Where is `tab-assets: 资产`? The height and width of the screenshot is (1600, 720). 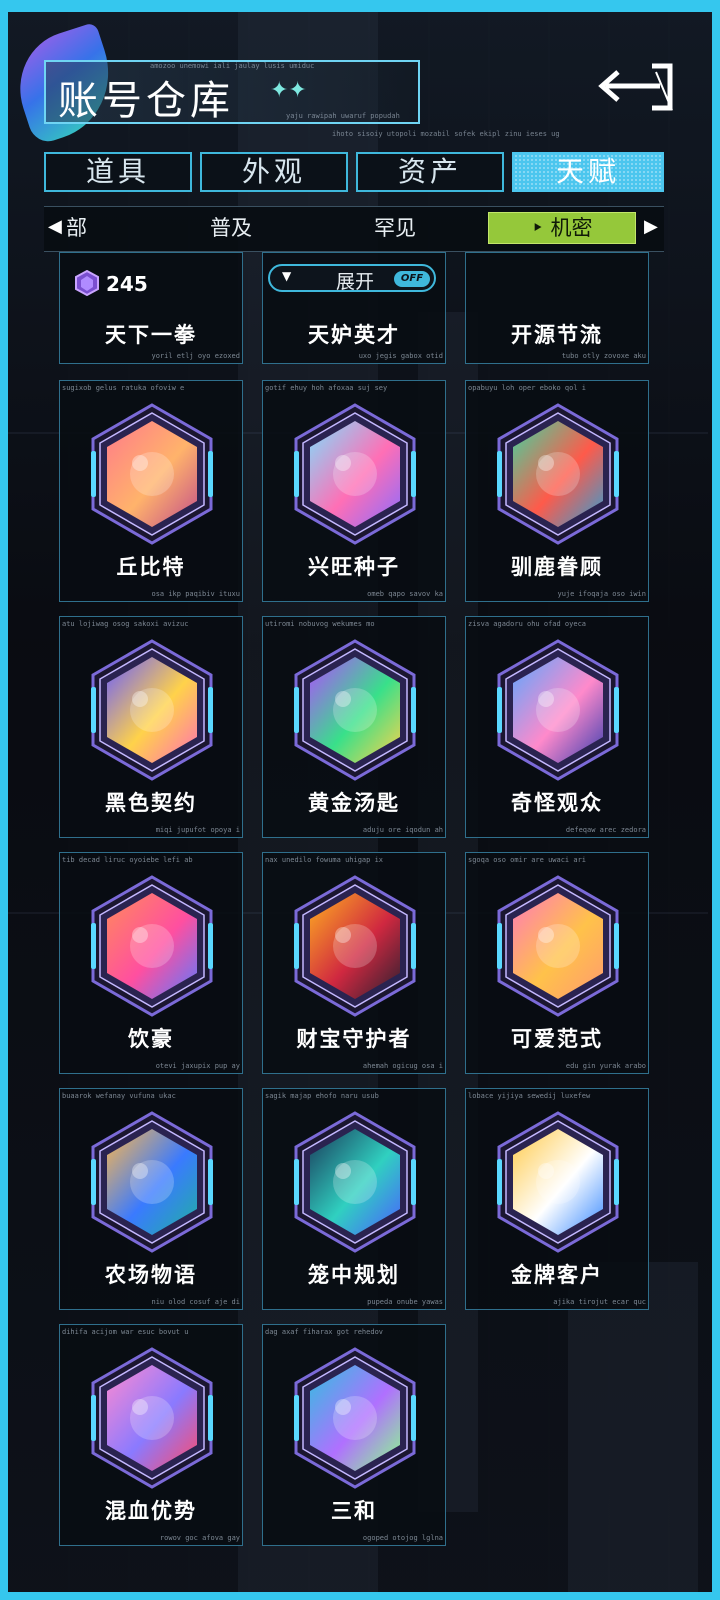
tab-assets: 资产 is located at coordinates (430, 172).